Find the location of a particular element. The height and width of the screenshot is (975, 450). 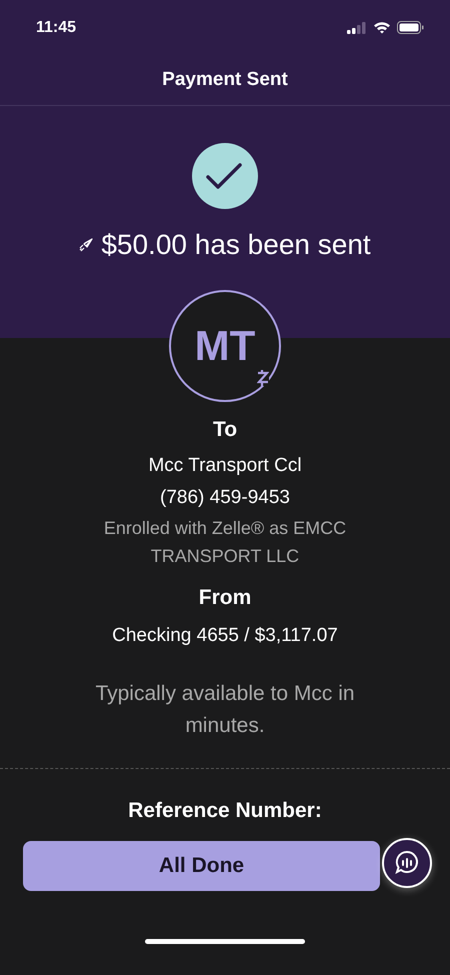

signal-icon is located at coordinates (357, 28).